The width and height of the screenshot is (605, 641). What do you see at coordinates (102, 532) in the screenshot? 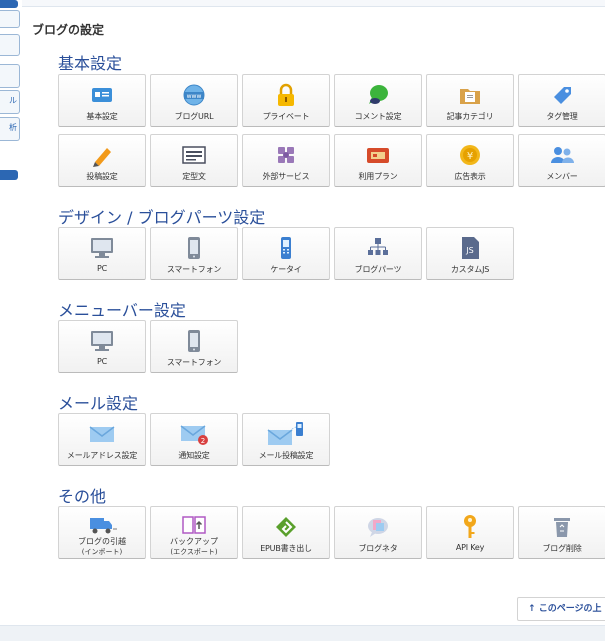
I see `tile-blog-move: ブログの引越 (インポート)` at bounding box center [102, 532].